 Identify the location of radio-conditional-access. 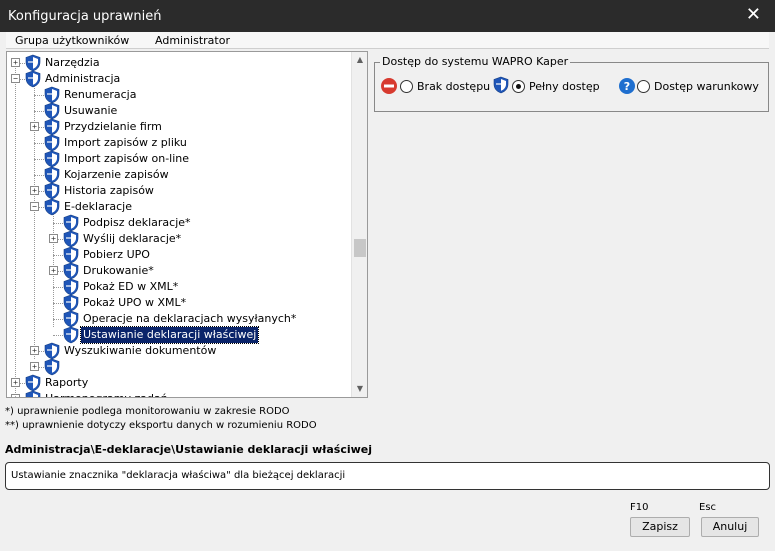
(643, 86).